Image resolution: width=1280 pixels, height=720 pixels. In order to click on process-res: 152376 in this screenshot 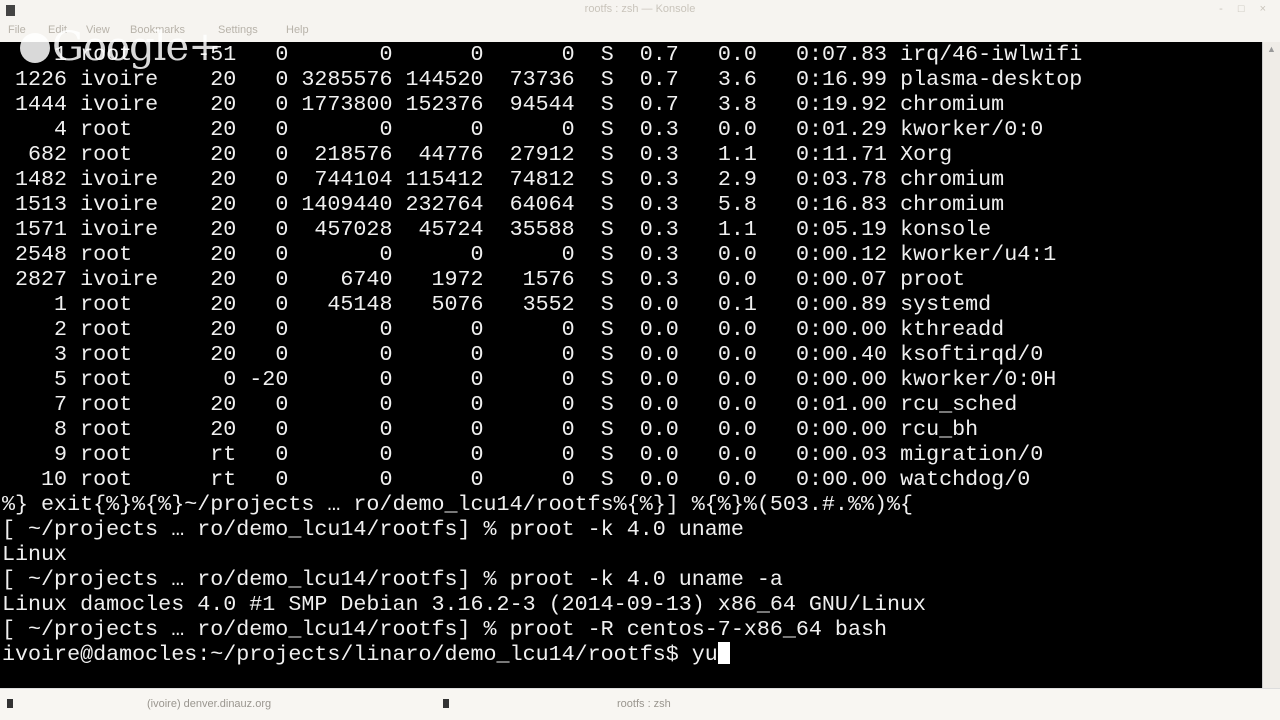, I will do `click(438, 104)`.